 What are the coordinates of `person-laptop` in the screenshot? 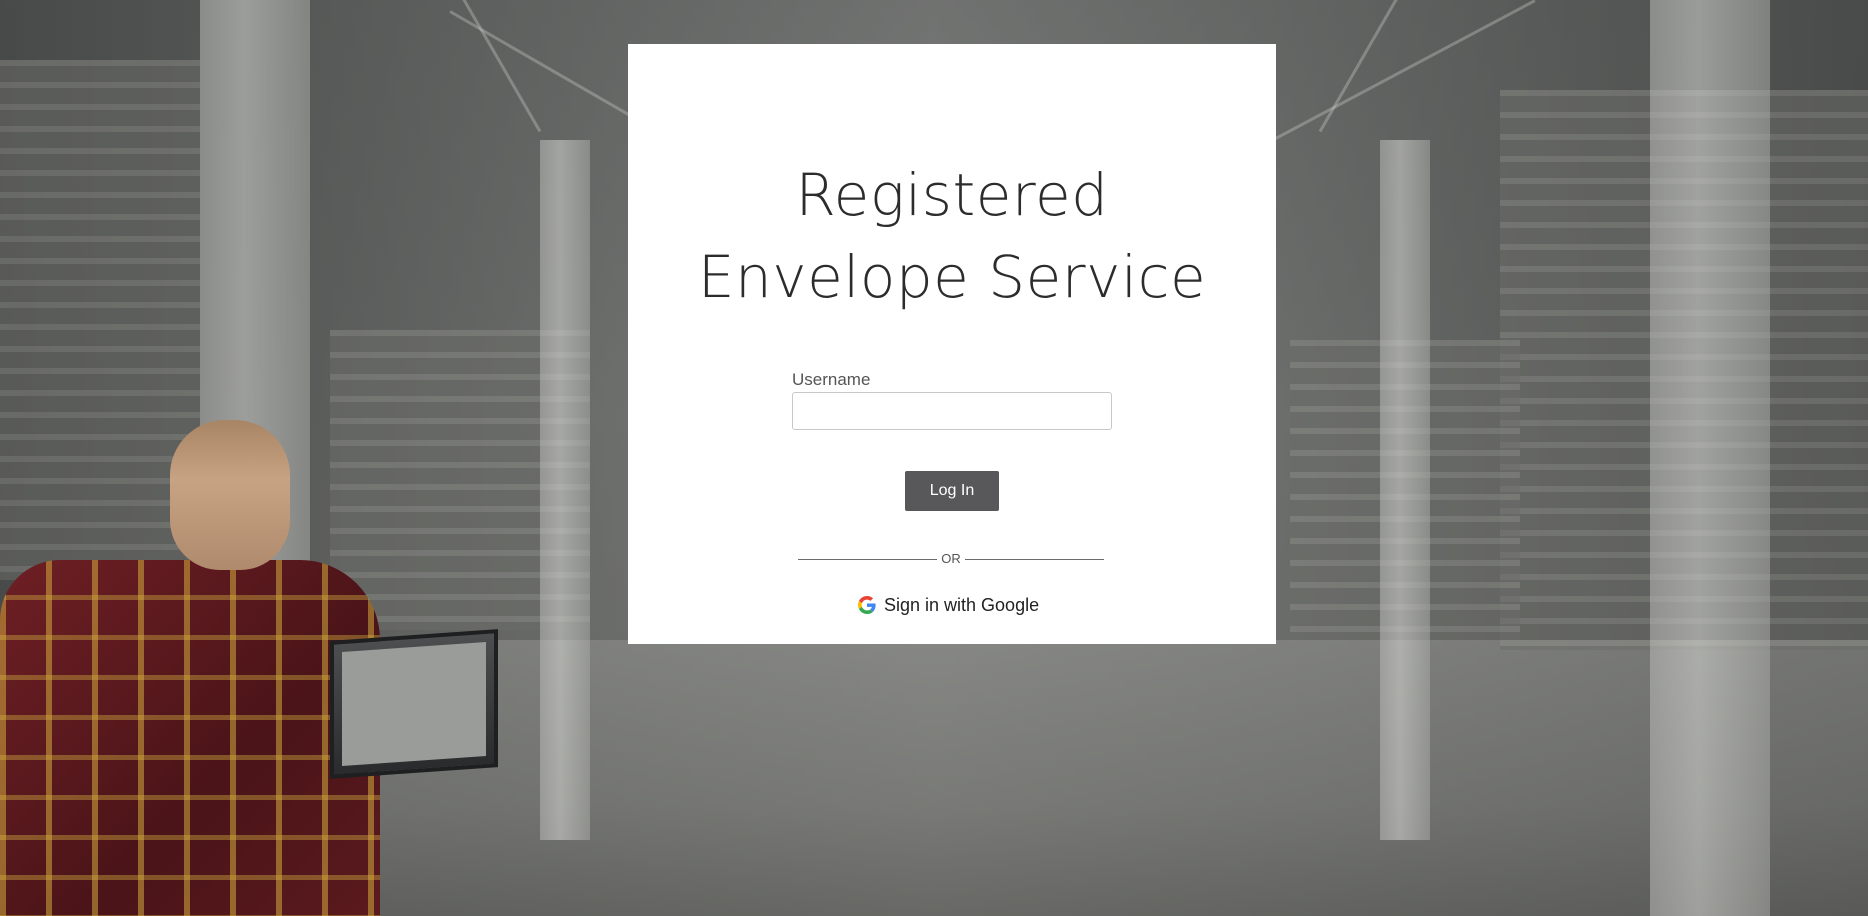 It's located at (414, 704).